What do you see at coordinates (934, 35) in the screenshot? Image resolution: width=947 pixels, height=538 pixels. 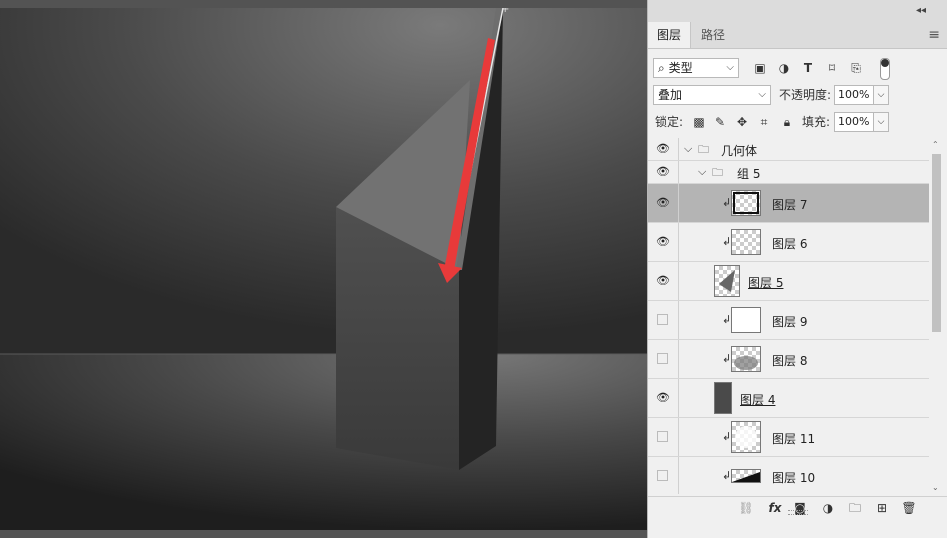 I see `panel-menu-icon: ≡` at bounding box center [934, 35].